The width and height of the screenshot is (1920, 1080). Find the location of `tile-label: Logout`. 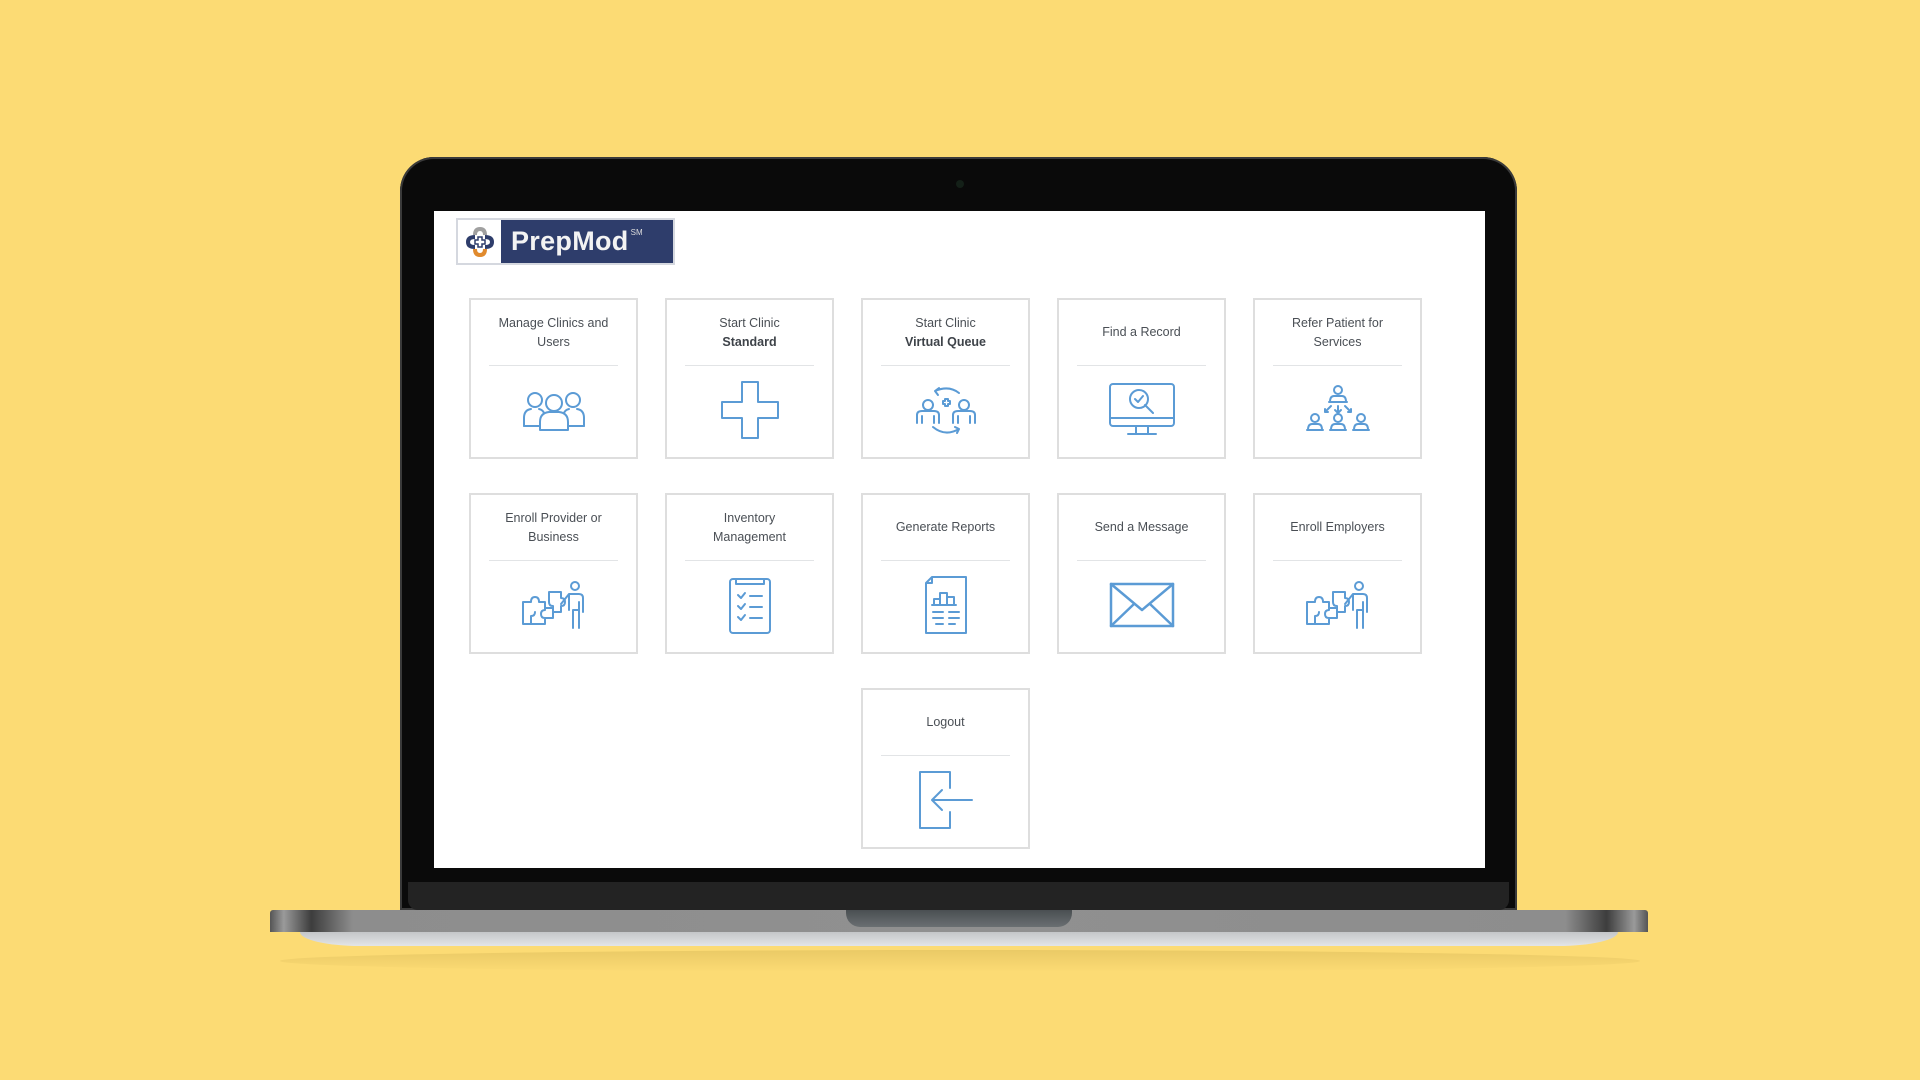

tile-label: Logout is located at coordinates (945, 722).